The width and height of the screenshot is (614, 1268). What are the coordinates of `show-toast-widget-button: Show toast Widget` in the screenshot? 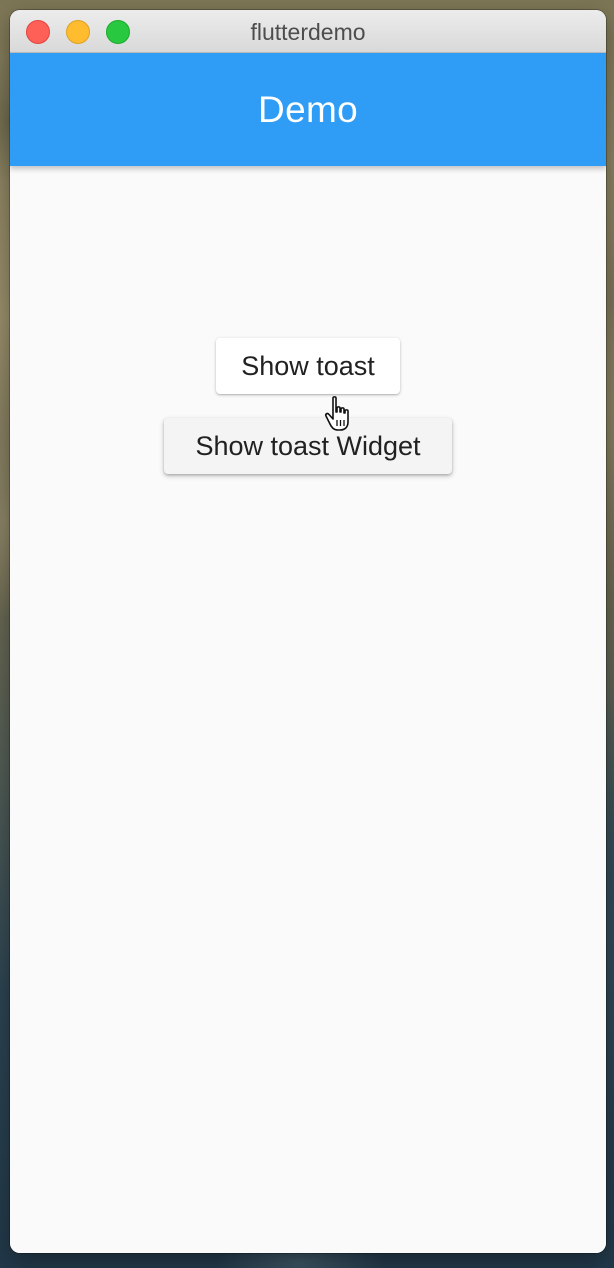 It's located at (308, 446).